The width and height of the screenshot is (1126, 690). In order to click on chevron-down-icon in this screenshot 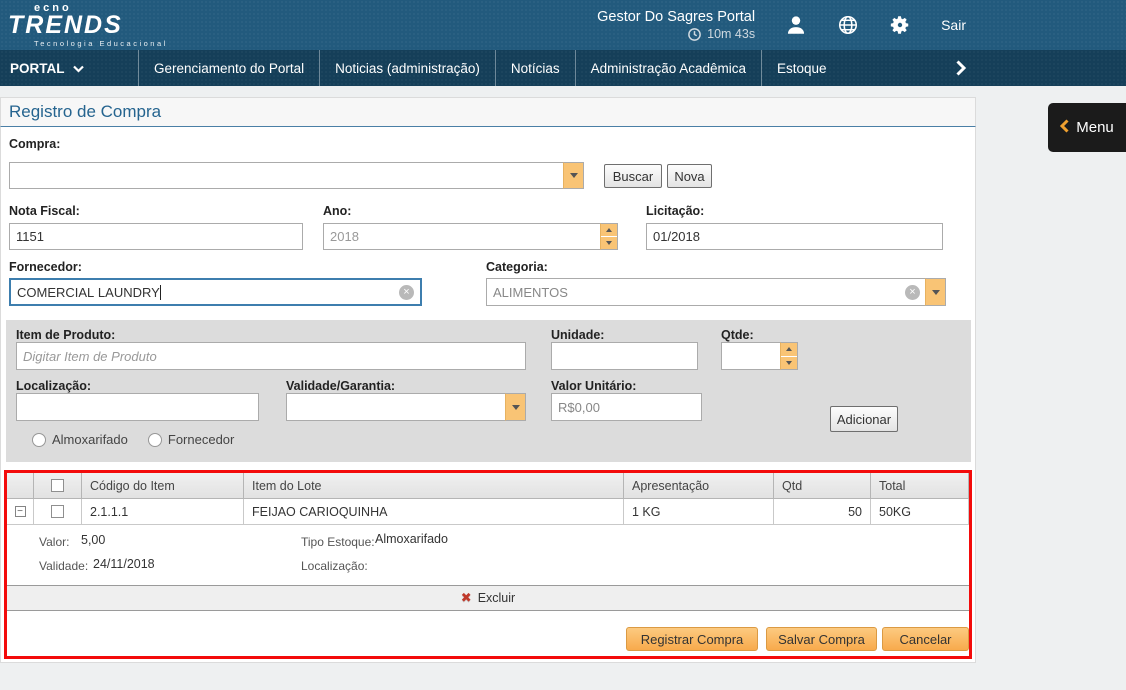, I will do `click(78, 68)`.